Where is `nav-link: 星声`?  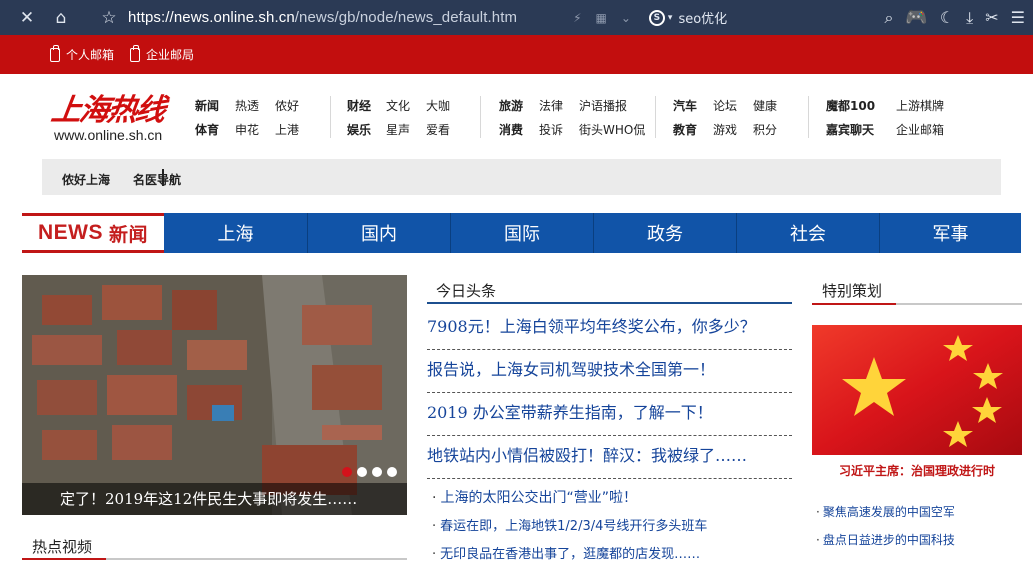
nav-link: 星声 is located at coordinates (406, 130).